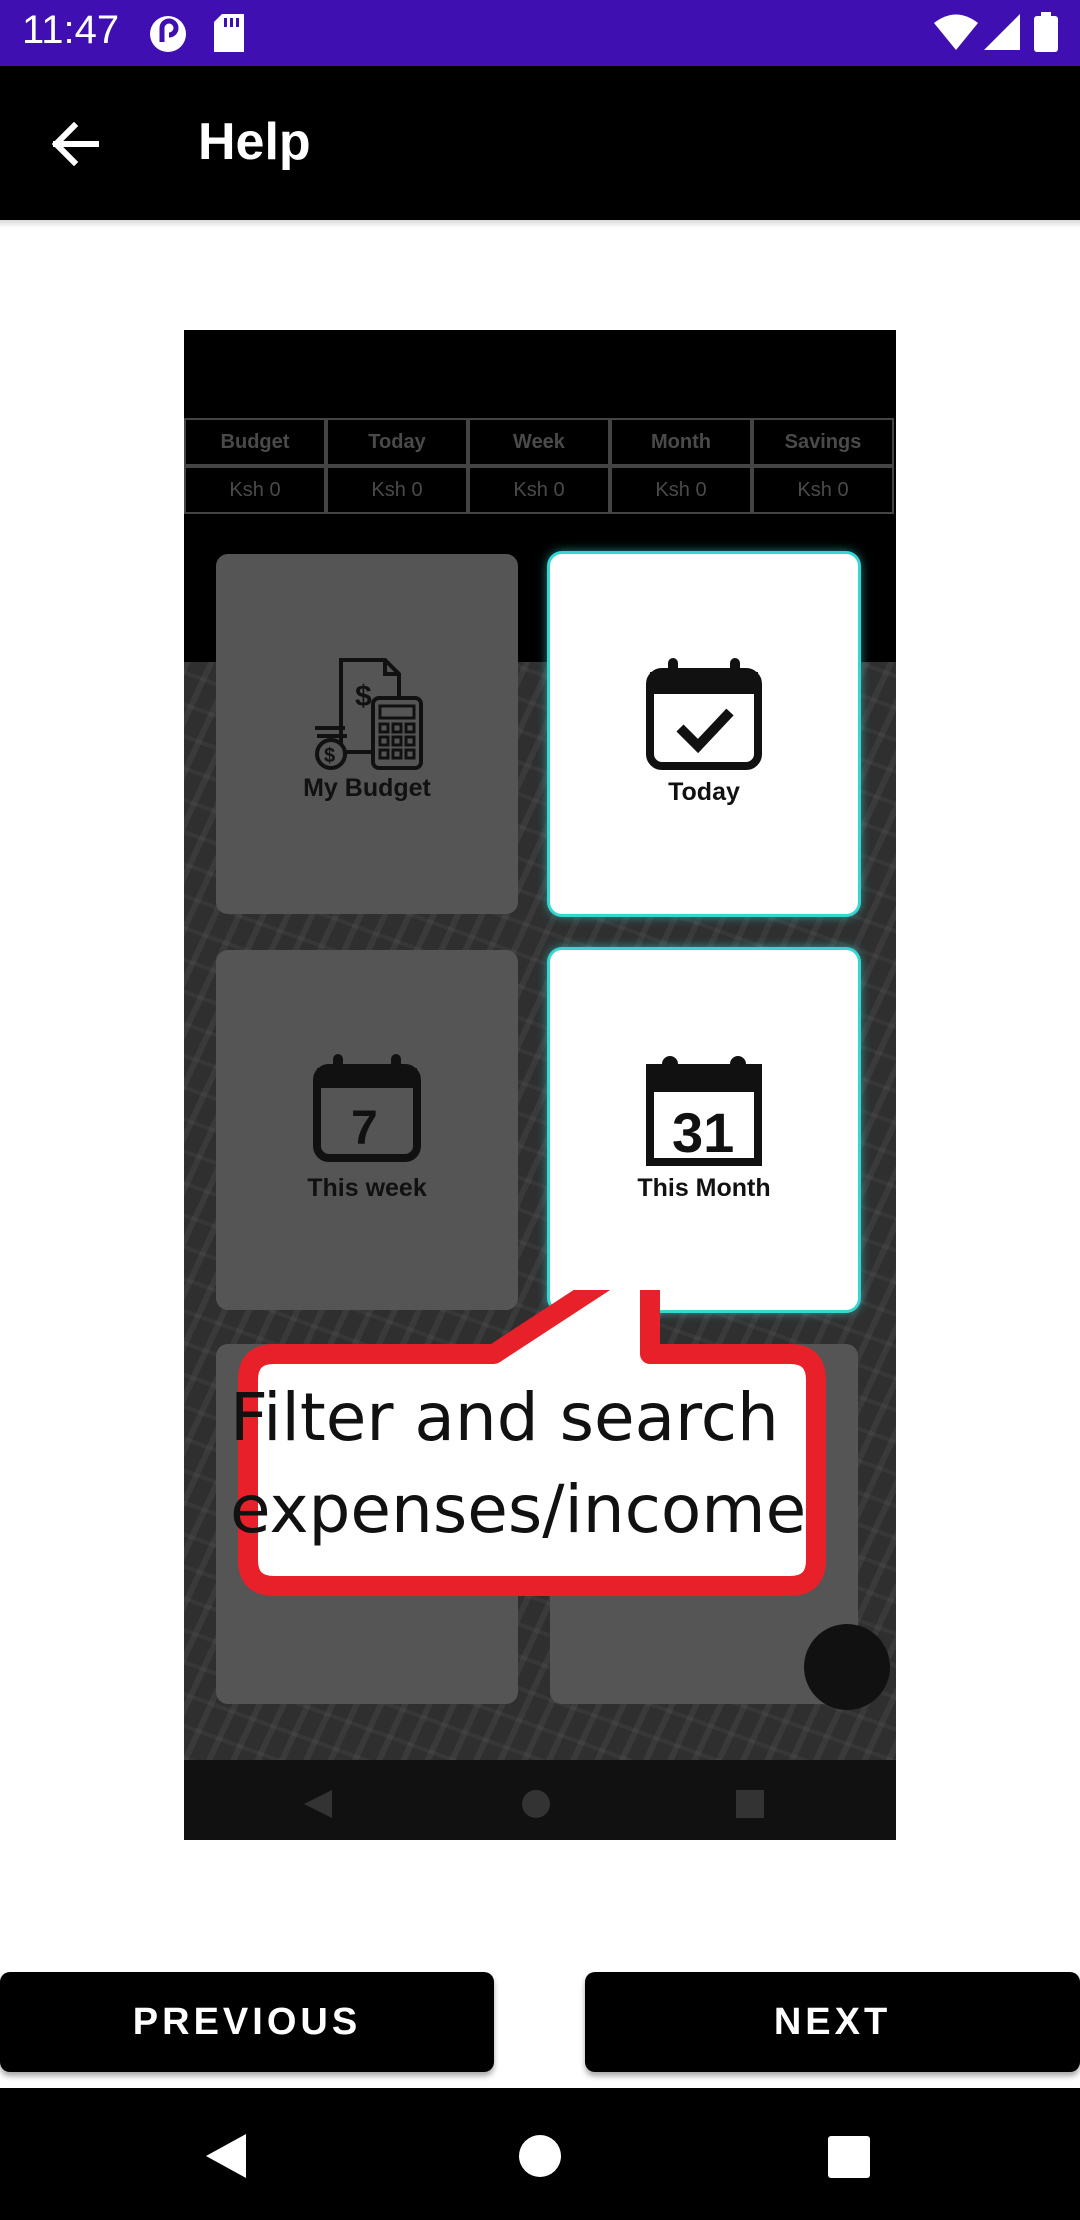  What do you see at coordinates (823, 442) in the screenshot?
I see `summary-header: Savings` at bounding box center [823, 442].